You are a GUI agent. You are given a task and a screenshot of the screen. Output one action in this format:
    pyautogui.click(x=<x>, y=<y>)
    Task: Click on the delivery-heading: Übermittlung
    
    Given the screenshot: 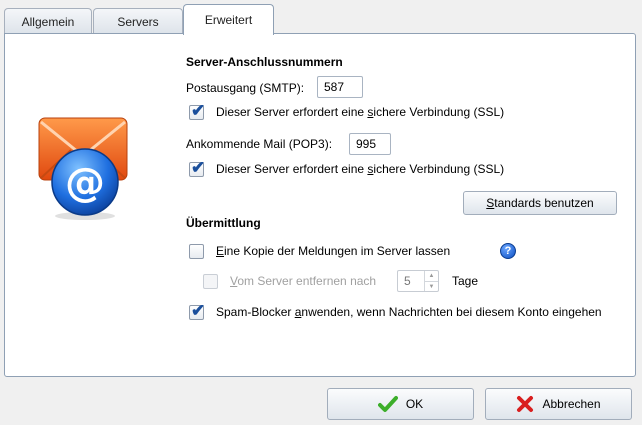 What is the action you would take?
    pyautogui.click(x=223, y=223)
    